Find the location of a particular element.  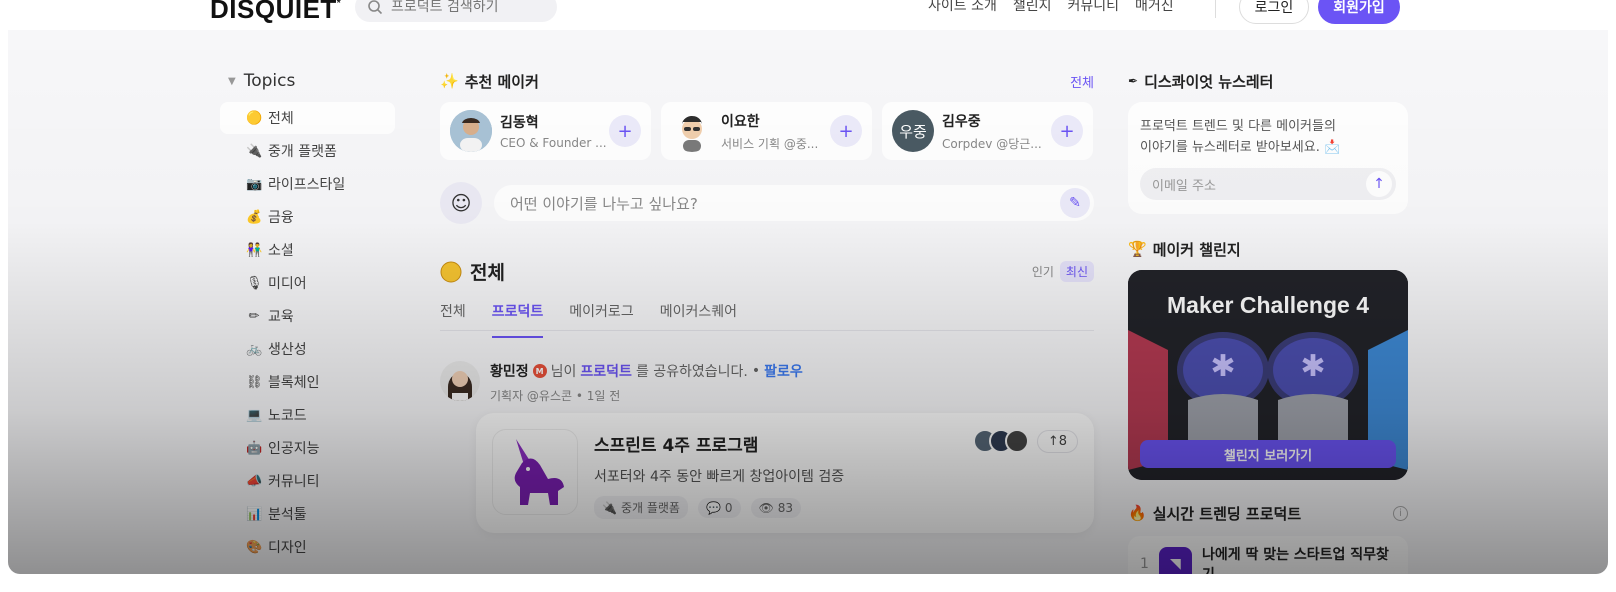

maker-card: 김동혁 CEO & Founder ... + is located at coordinates (545, 131).